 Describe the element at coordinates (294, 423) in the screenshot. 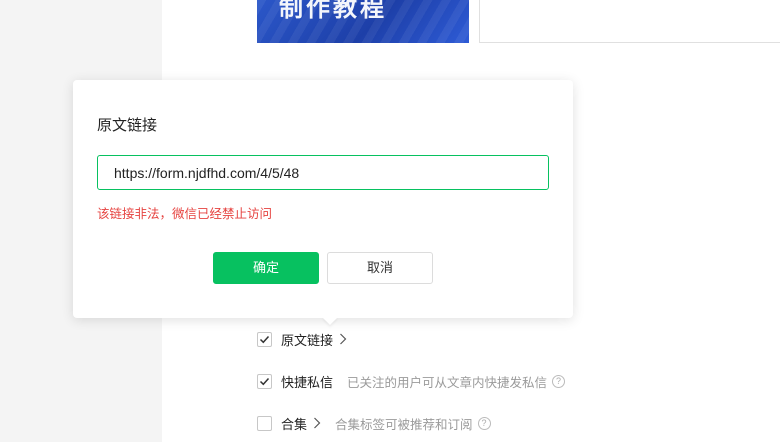

I see `collection-label: 合集` at that location.